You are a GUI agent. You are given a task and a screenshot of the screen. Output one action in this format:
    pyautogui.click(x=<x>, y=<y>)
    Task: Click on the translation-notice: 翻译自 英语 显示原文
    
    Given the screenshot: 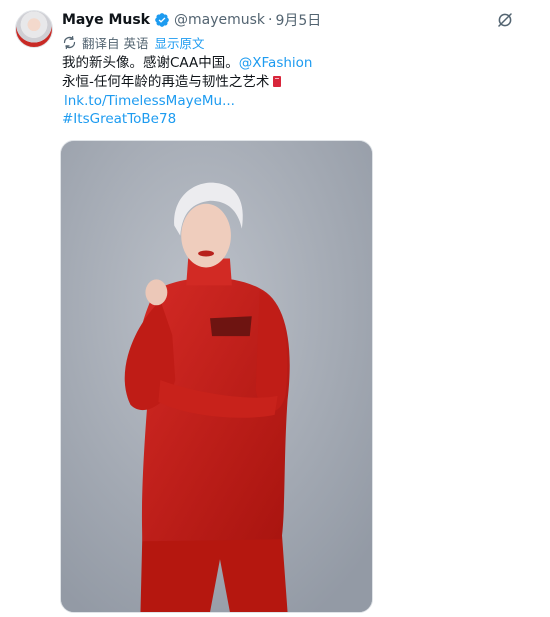 What is the action you would take?
    pyautogui.click(x=133, y=42)
    